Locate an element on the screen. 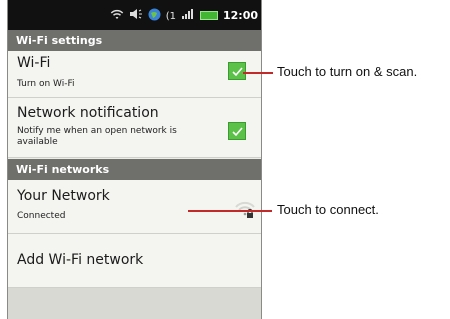 This screenshot has width=450, height=319. callout-line-network is located at coordinates (230, 211).